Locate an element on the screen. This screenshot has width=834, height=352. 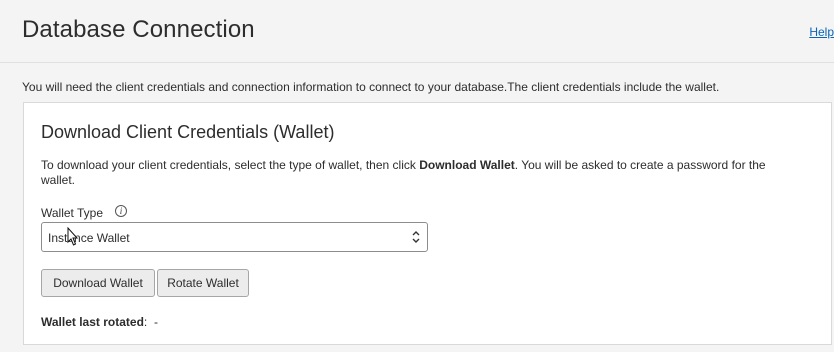
help-link: Help is located at coordinates (821, 32).